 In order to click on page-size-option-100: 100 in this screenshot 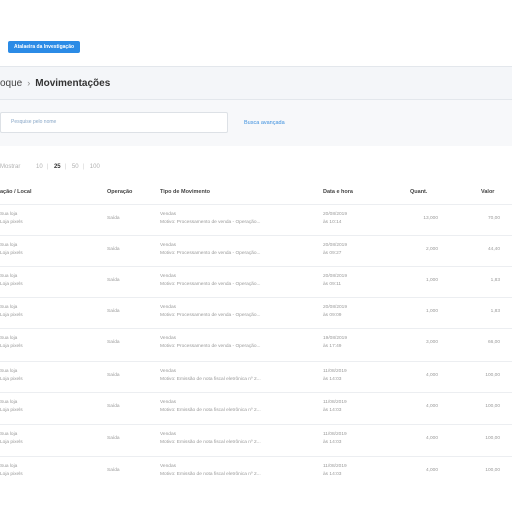, I will do `click(95, 167)`.